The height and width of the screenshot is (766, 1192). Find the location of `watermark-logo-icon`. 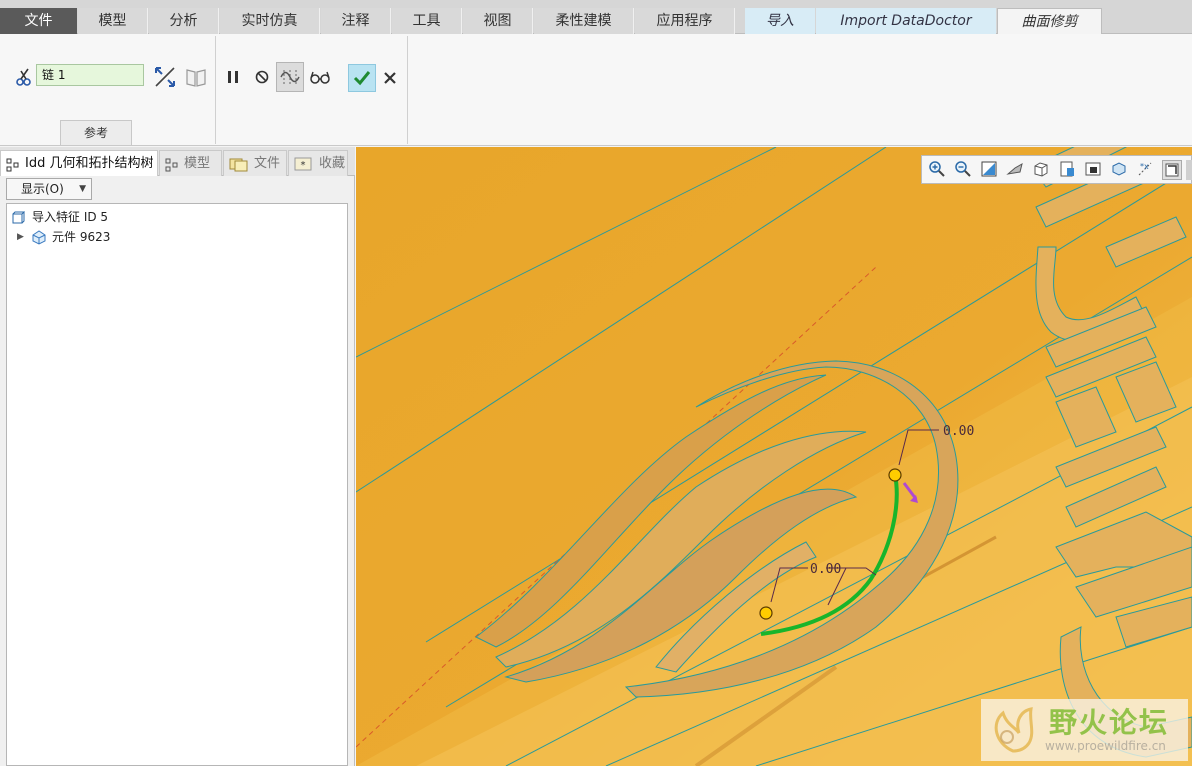

watermark-logo-icon is located at coordinates (1014, 730).